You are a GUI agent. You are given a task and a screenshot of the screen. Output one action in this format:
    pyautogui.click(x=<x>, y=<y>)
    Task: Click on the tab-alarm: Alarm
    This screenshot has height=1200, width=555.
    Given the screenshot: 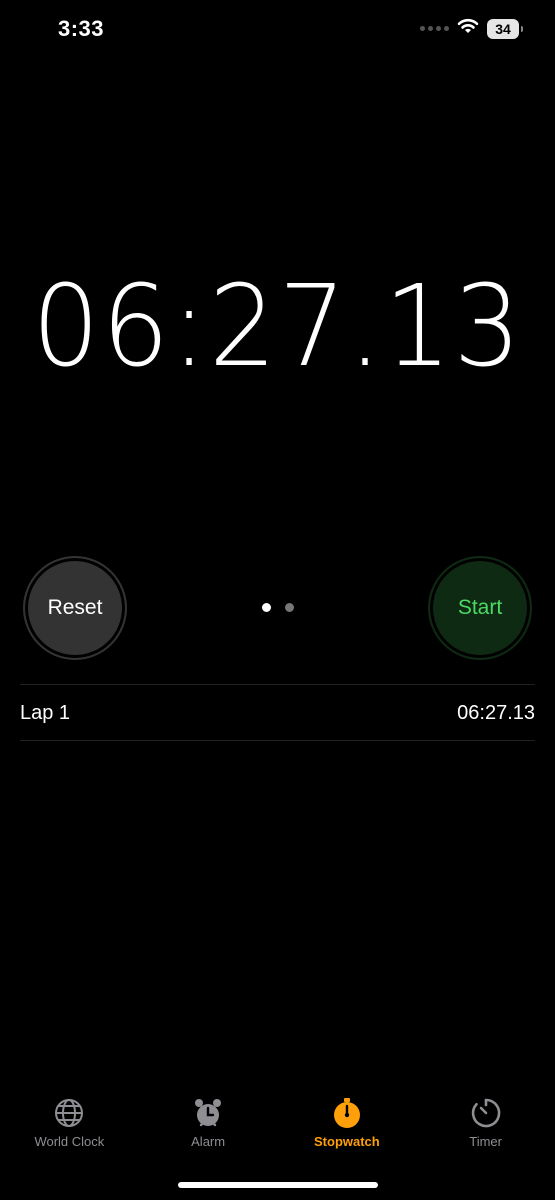 What is the action you would take?
    pyautogui.click(x=208, y=1126)
    